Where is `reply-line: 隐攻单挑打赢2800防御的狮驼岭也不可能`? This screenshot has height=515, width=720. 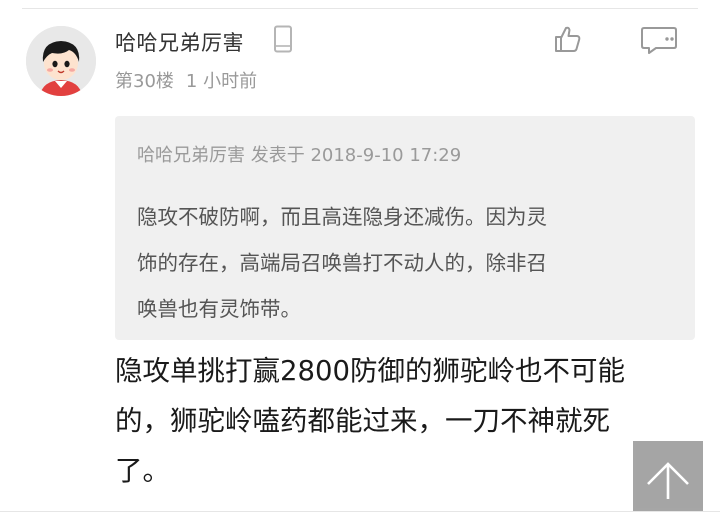
reply-line: 隐攻单挑打赢2800防御的狮驼岭也不可能 is located at coordinates (370, 371).